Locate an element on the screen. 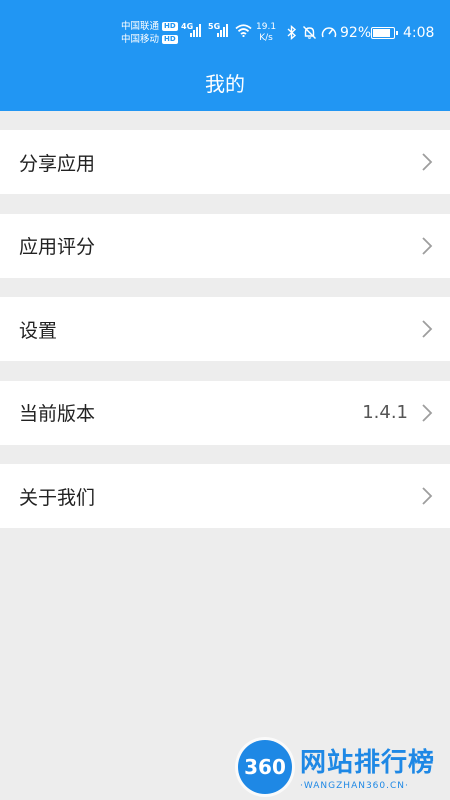 This screenshot has height=800, width=450. speed-value: 19.1 is located at coordinates (266, 27).